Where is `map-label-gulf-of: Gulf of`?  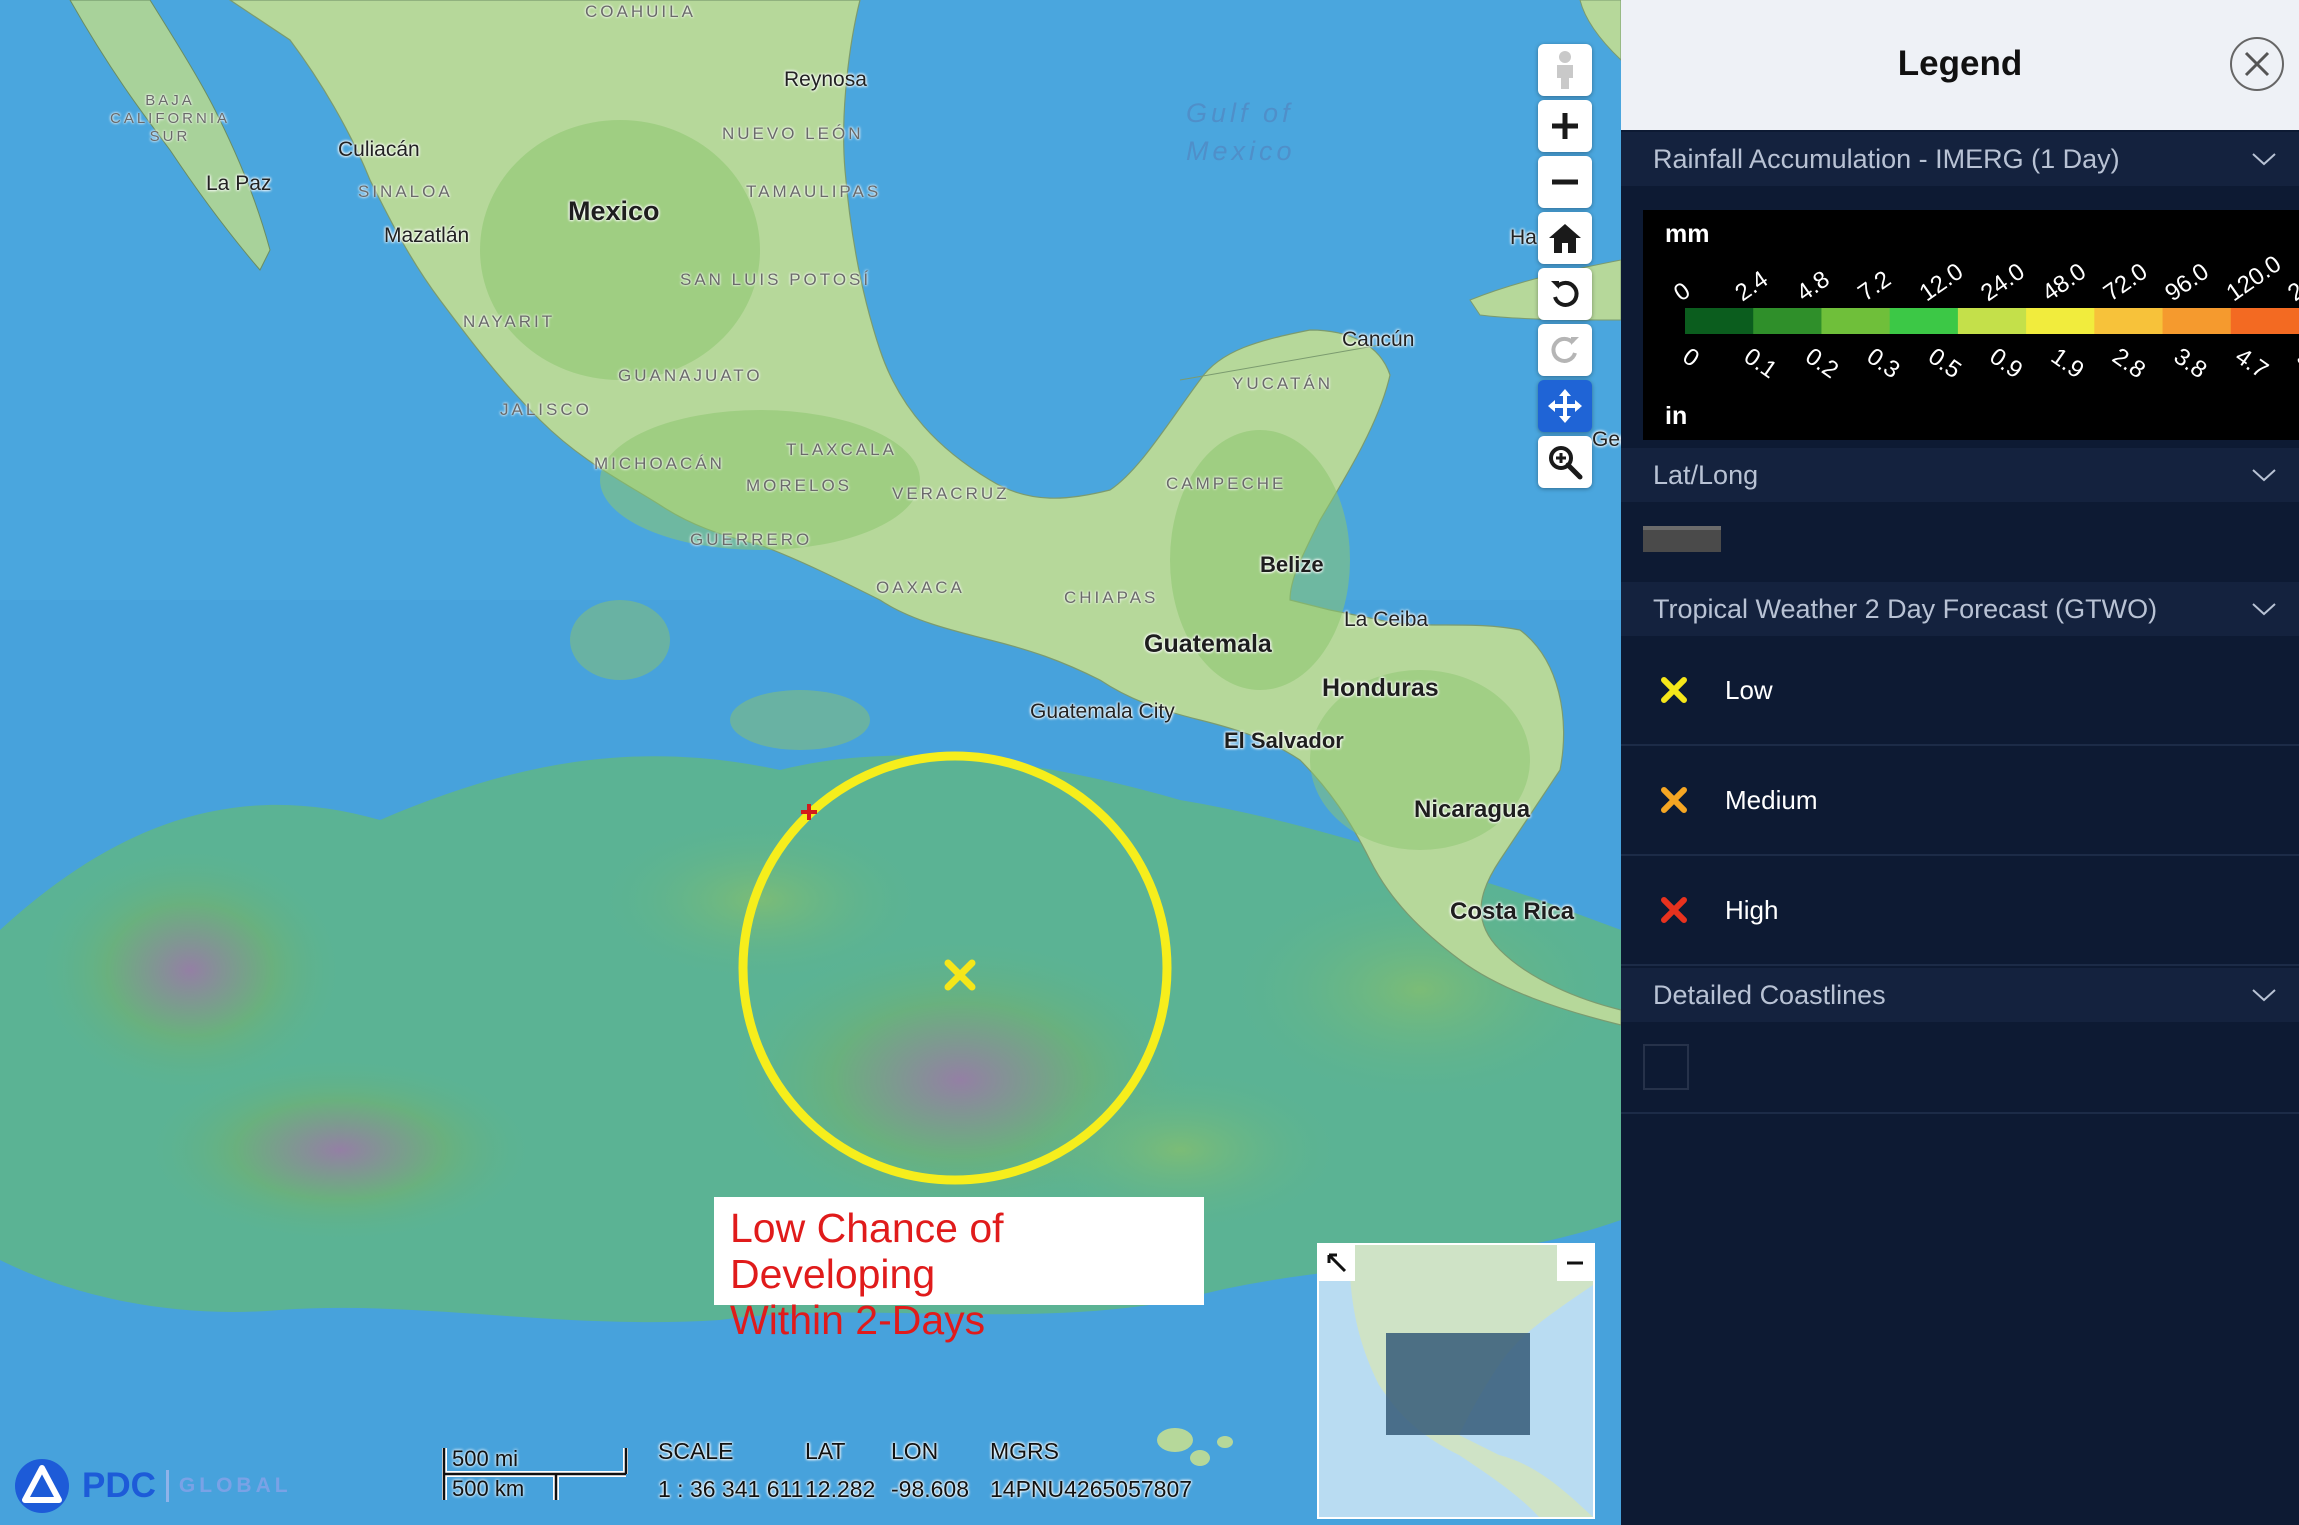
map-label-gulf-of: Gulf of is located at coordinates (1240, 113).